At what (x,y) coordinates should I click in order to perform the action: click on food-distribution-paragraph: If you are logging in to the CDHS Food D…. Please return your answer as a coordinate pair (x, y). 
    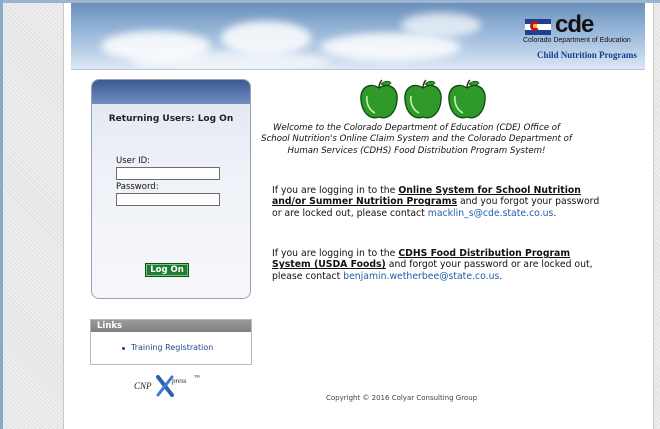
    Looking at the image, I should click on (437, 265).